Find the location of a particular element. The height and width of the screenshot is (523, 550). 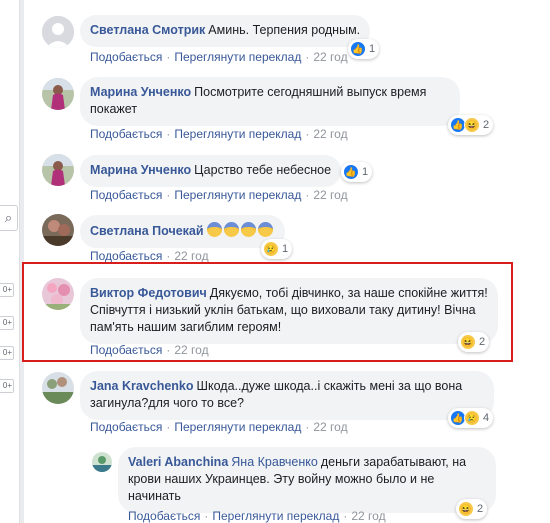

reactions-summary: 👍 😢 4 is located at coordinates (471, 418).